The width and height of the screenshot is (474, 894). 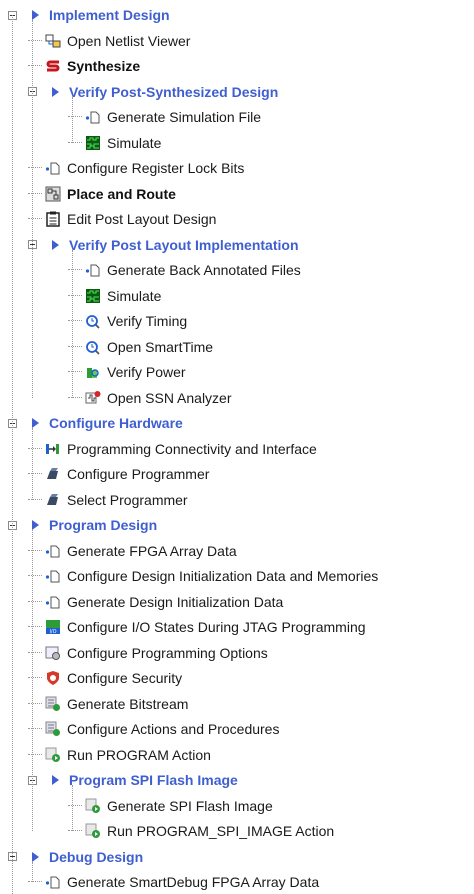 What do you see at coordinates (32, 680) in the screenshot?
I see `tree-guide-program` at bounding box center [32, 680].